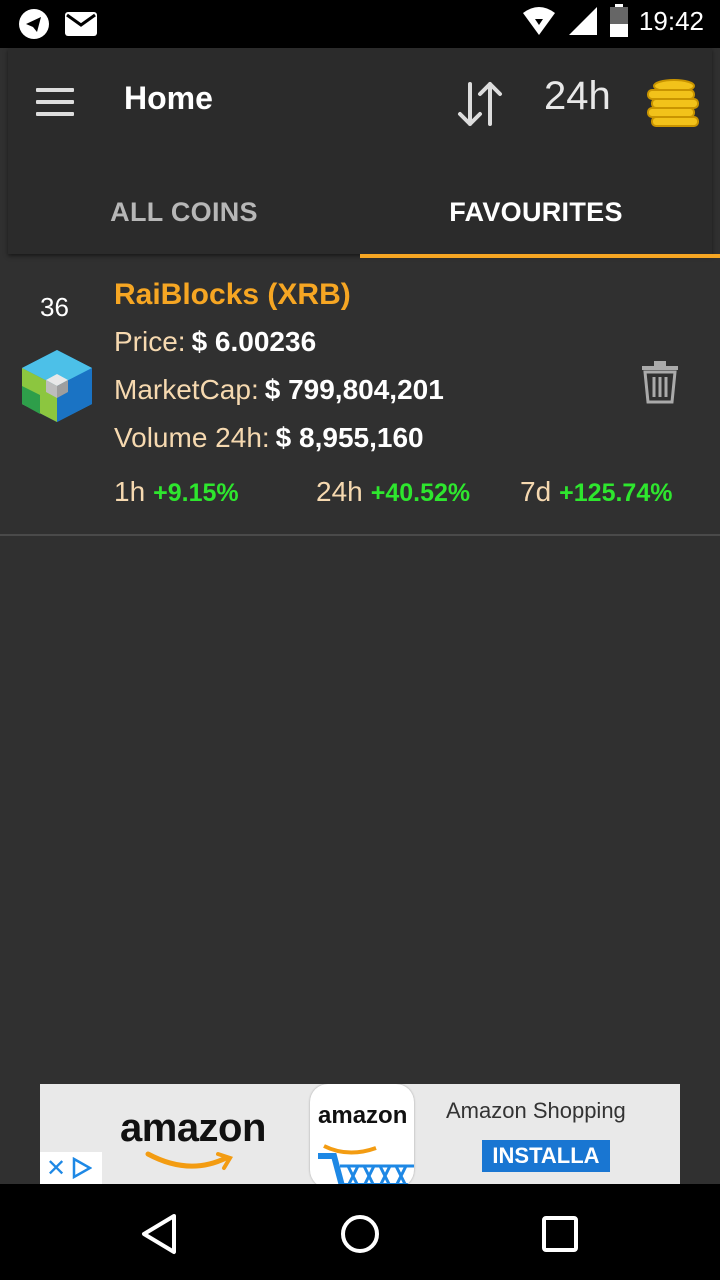 The image size is (720, 1280). I want to click on telegram-icon, so click(34, 24).